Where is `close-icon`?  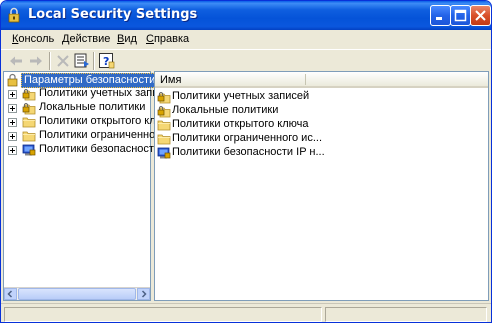
close-icon is located at coordinates (480, 15).